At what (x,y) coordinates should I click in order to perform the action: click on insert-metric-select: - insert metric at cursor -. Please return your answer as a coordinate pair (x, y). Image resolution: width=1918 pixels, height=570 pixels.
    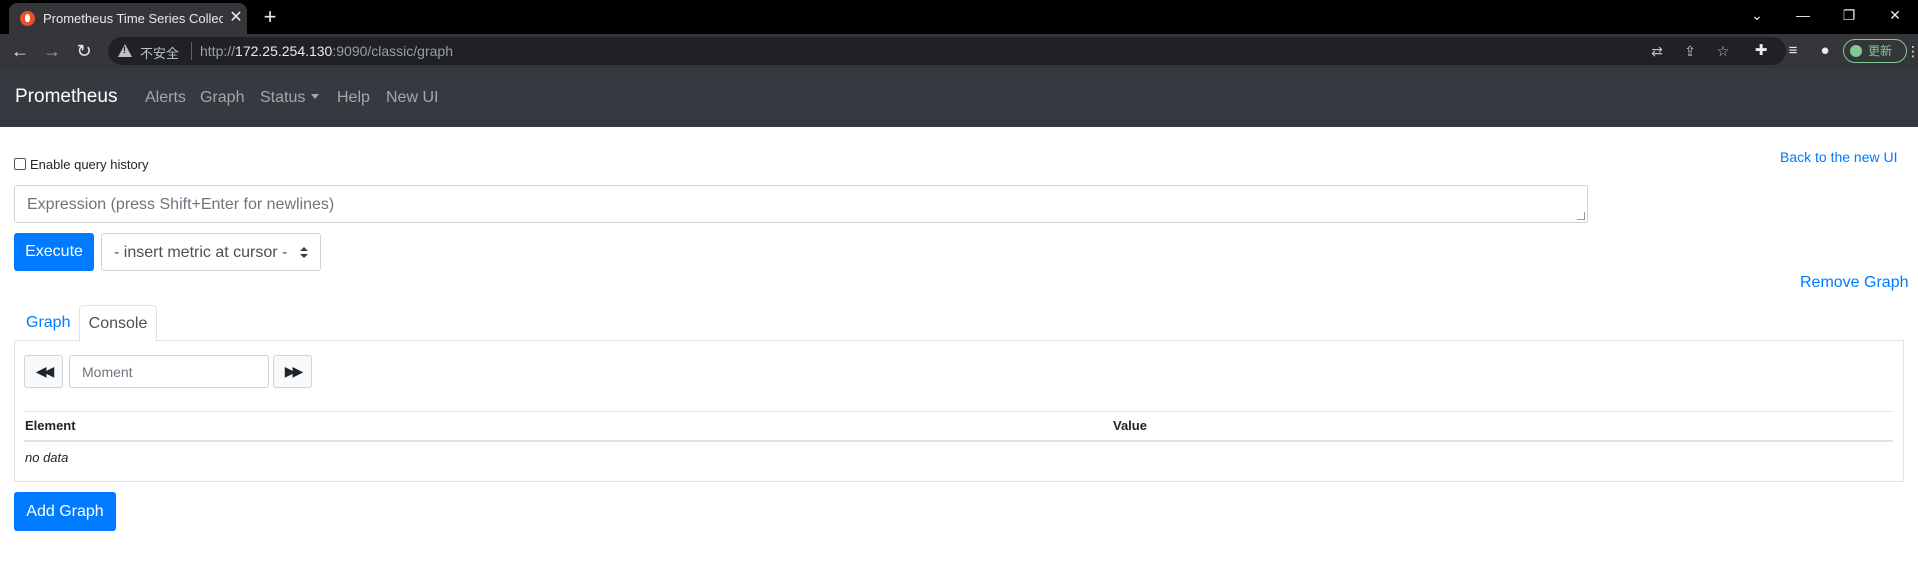
    Looking at the image, I should click on (211, 252).